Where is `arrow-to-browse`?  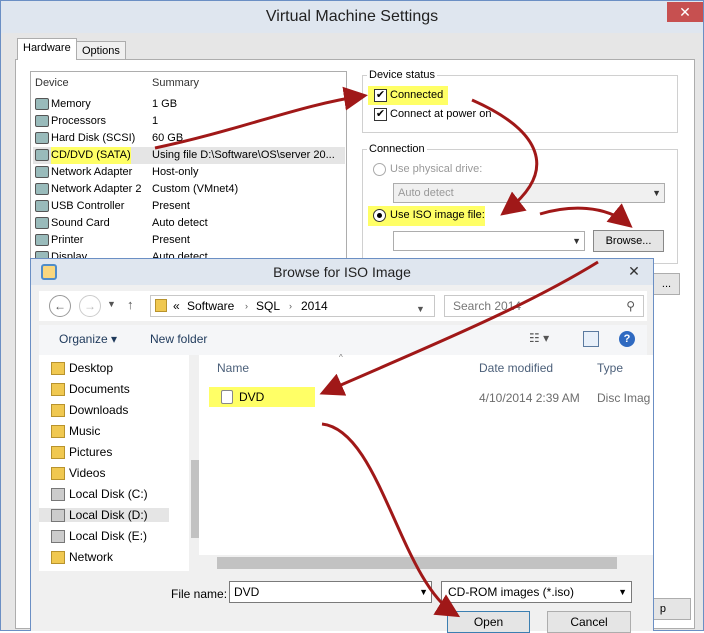 arrow-to-browse is located at coordinates (586, 215).